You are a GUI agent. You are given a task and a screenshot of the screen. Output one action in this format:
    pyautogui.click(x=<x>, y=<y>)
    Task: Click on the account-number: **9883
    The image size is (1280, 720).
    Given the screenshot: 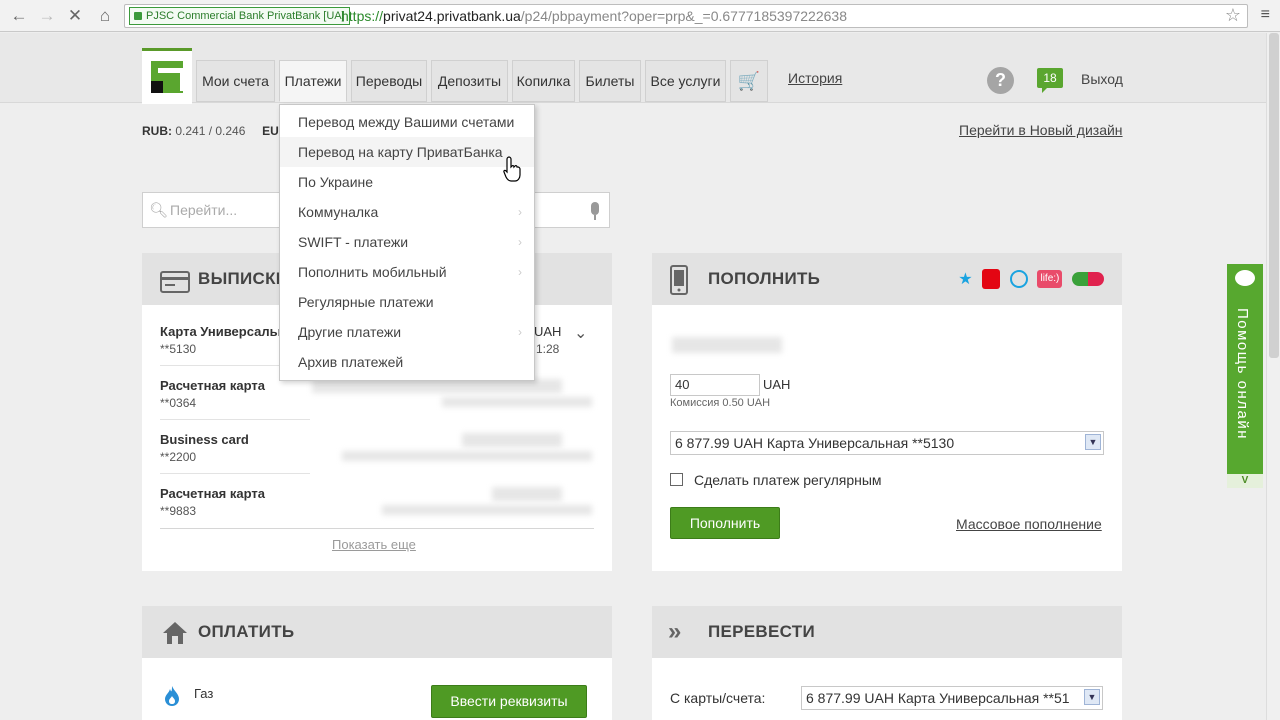 What is the action you would take?
    pyautogui.click(x=178, y=511)
    